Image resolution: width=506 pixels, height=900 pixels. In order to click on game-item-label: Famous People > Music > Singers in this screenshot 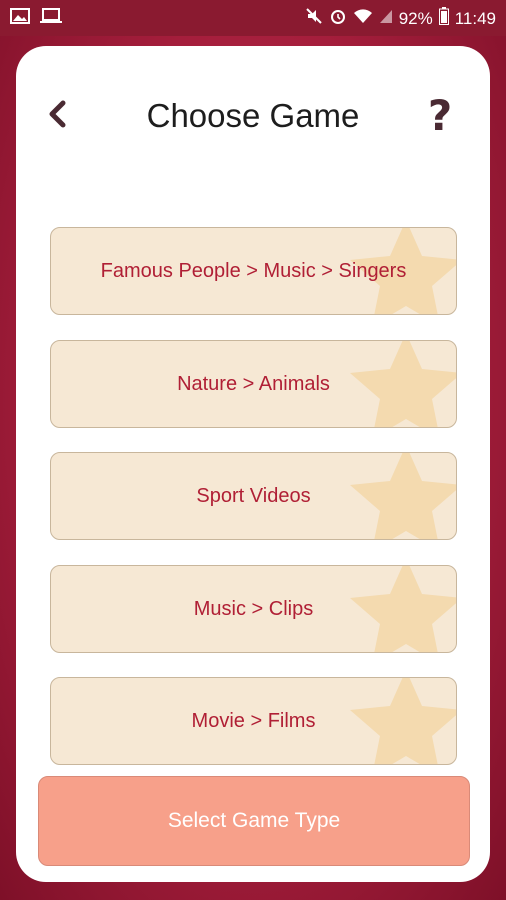, I will do `click(253, 270)`.